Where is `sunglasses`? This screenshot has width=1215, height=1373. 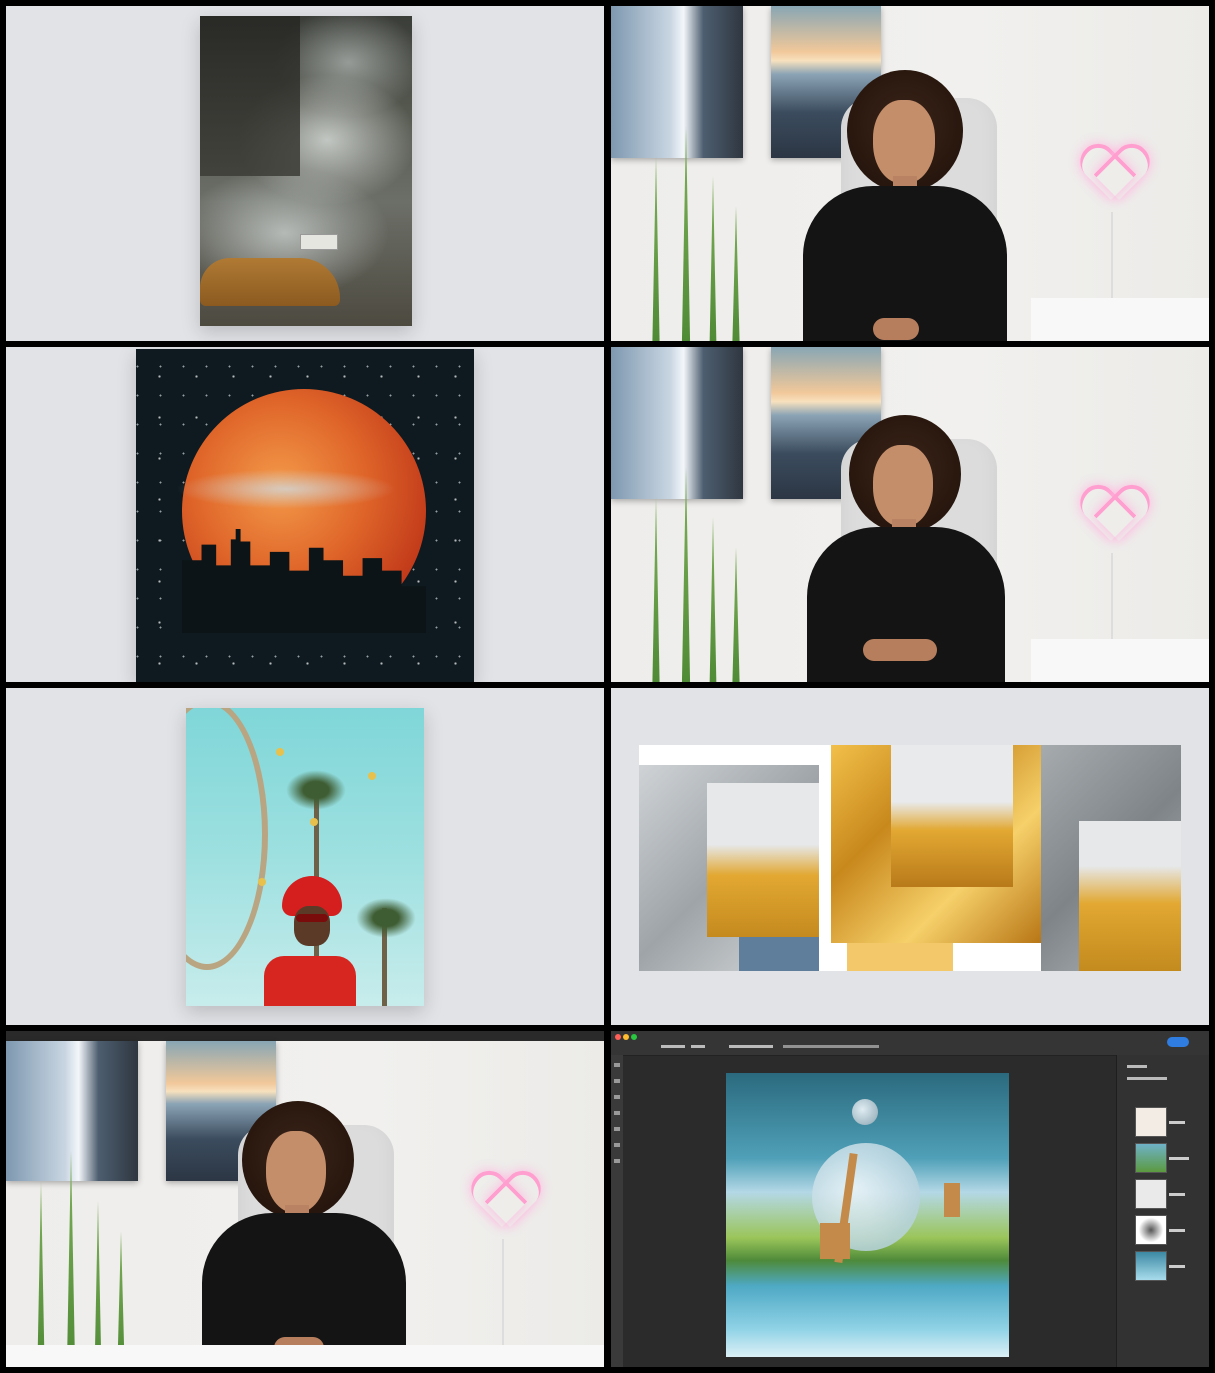
sunglasses is located at coordinates (312, 918).